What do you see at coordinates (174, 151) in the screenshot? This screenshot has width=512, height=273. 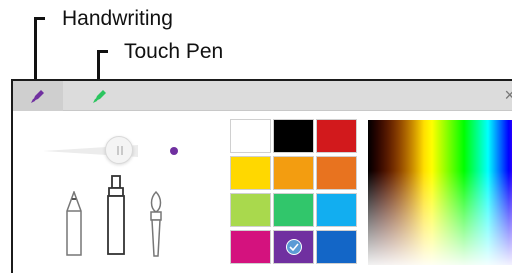 I see `pen-preview-dot` at bounding box center [174, 151].